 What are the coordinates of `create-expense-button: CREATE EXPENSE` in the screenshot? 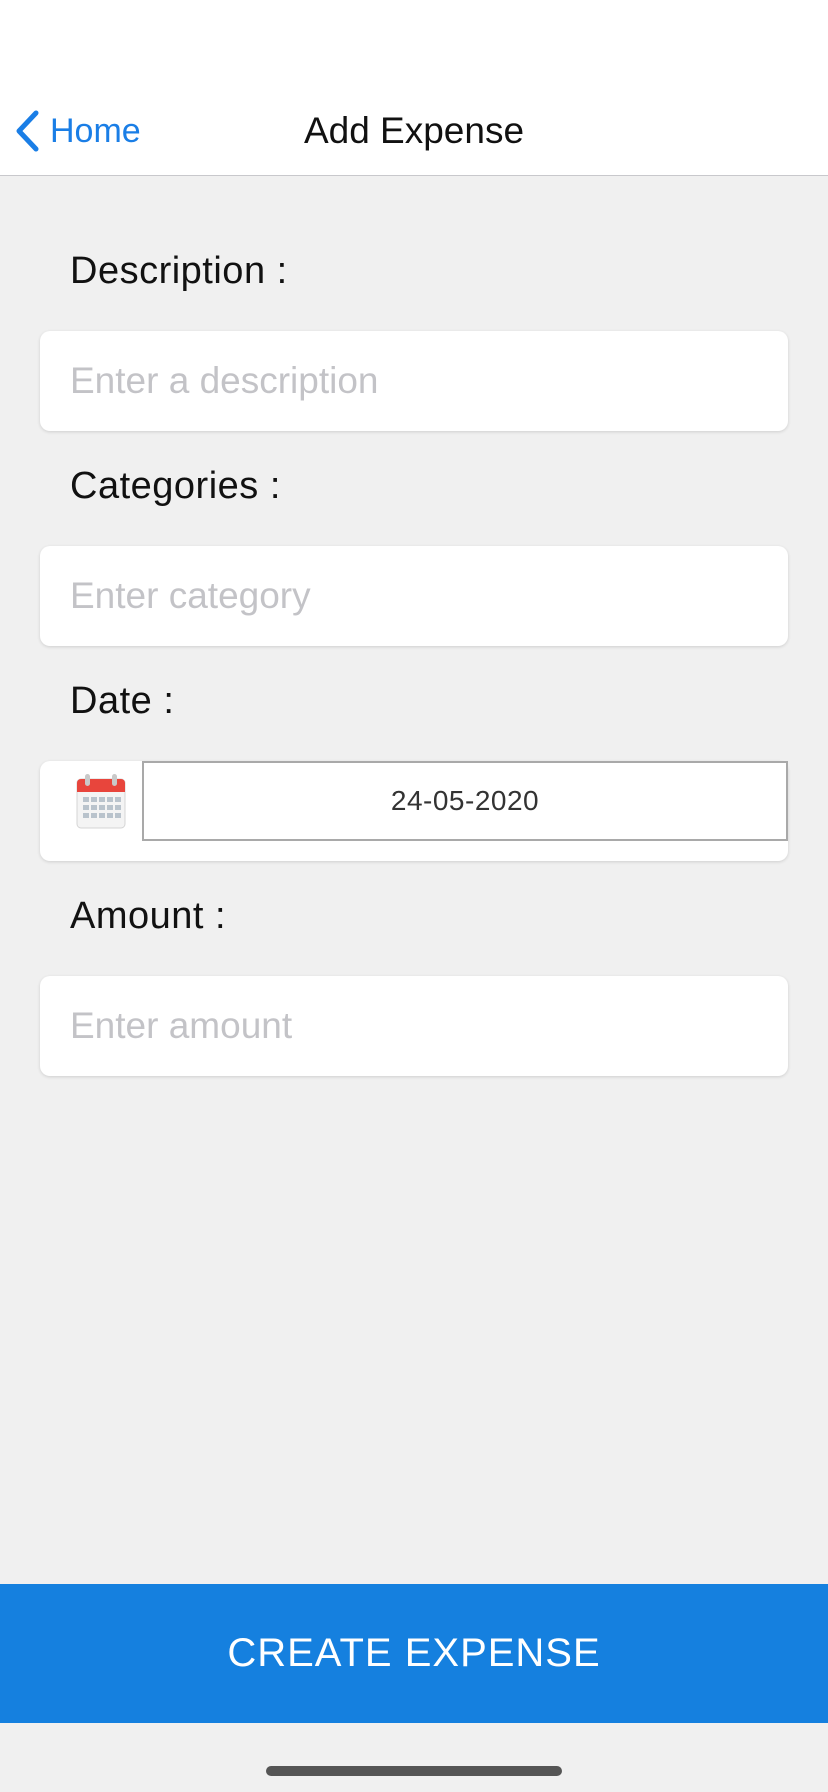 It's located at (414, 1653).